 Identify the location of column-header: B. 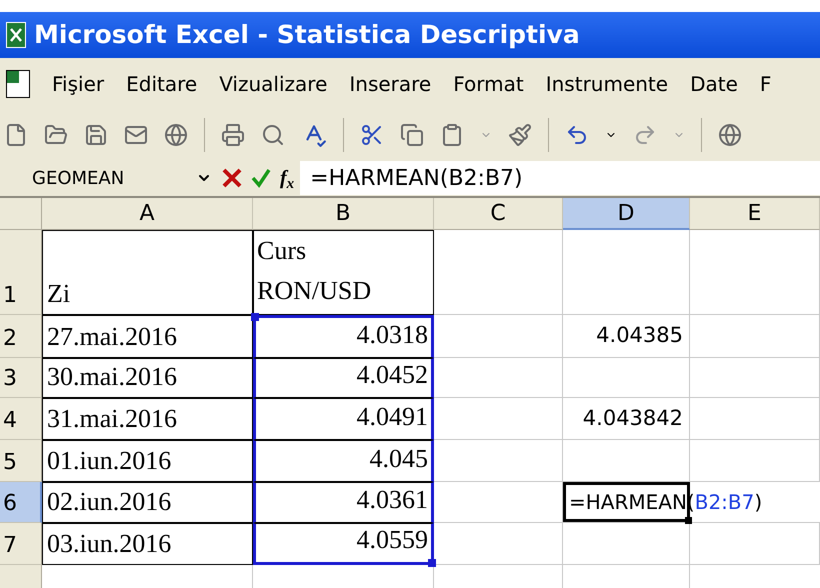
(343, 214).